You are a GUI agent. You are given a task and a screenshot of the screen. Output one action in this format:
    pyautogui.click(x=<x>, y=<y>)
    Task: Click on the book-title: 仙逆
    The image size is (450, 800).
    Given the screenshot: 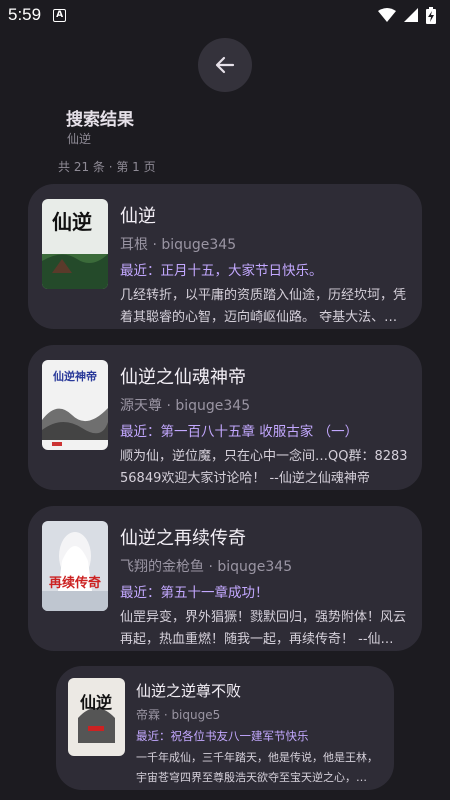 What is the action you would take?
    pyautogui.click(x=138, y=216)
    